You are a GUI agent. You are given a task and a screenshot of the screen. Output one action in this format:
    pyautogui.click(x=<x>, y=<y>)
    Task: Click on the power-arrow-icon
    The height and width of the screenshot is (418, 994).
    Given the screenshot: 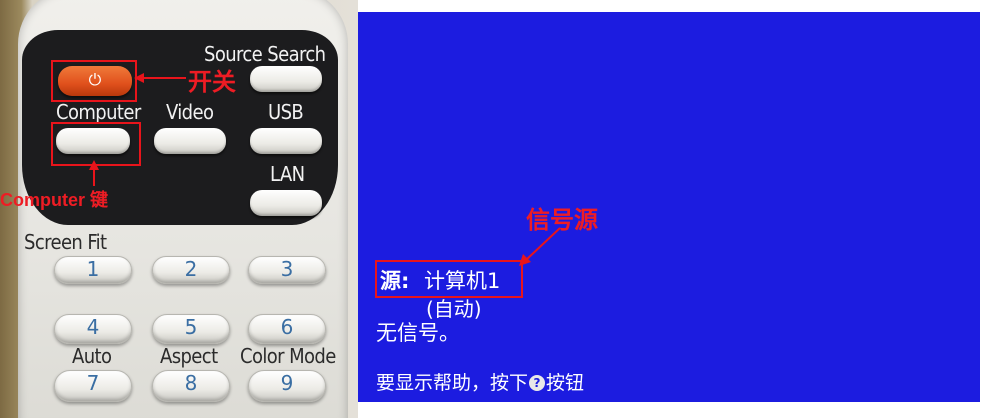 What is the action you would take?
    pyautogui.click(x=160, y=78)
    